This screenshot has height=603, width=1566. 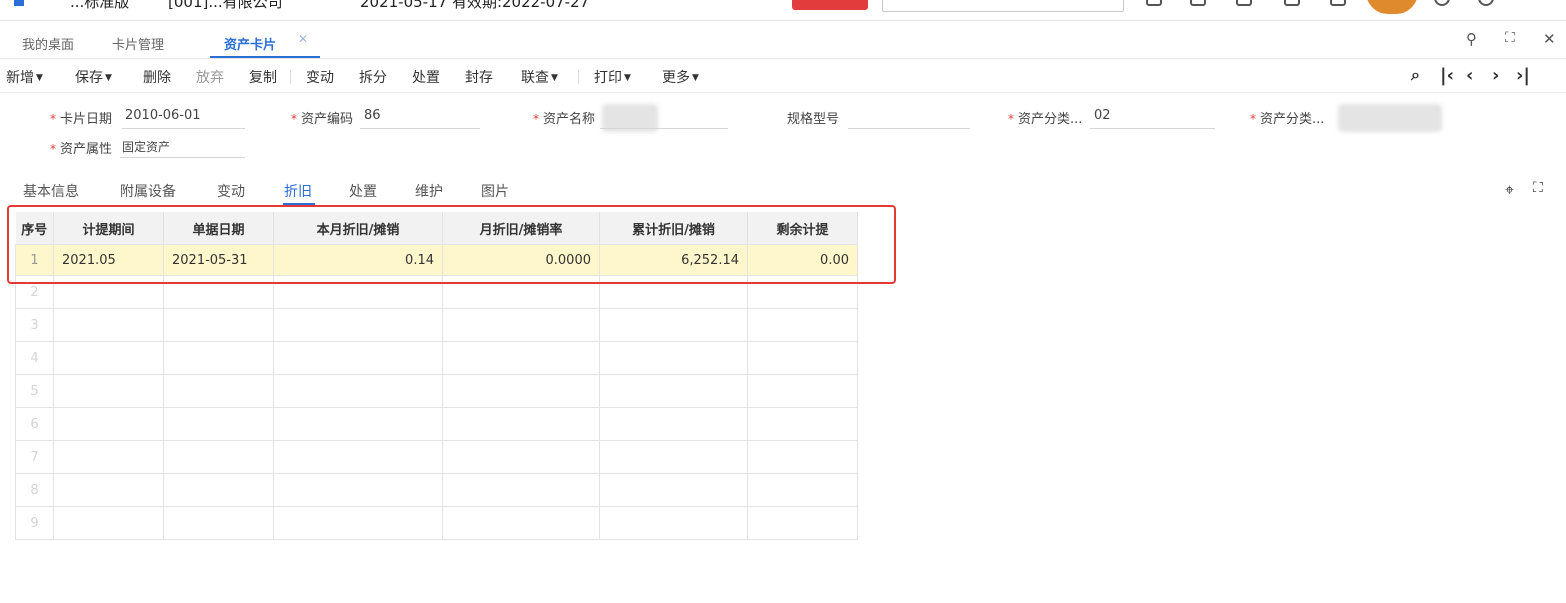 I want to click on subtab-images: 图片, so click(x=495, y=191).